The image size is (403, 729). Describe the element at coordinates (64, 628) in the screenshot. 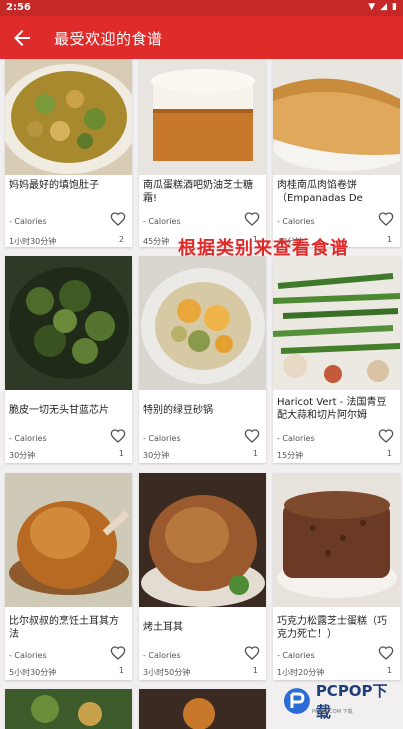

I see `recipe-name: 比尔叔叔的烹饪土耳其方法` at that location.